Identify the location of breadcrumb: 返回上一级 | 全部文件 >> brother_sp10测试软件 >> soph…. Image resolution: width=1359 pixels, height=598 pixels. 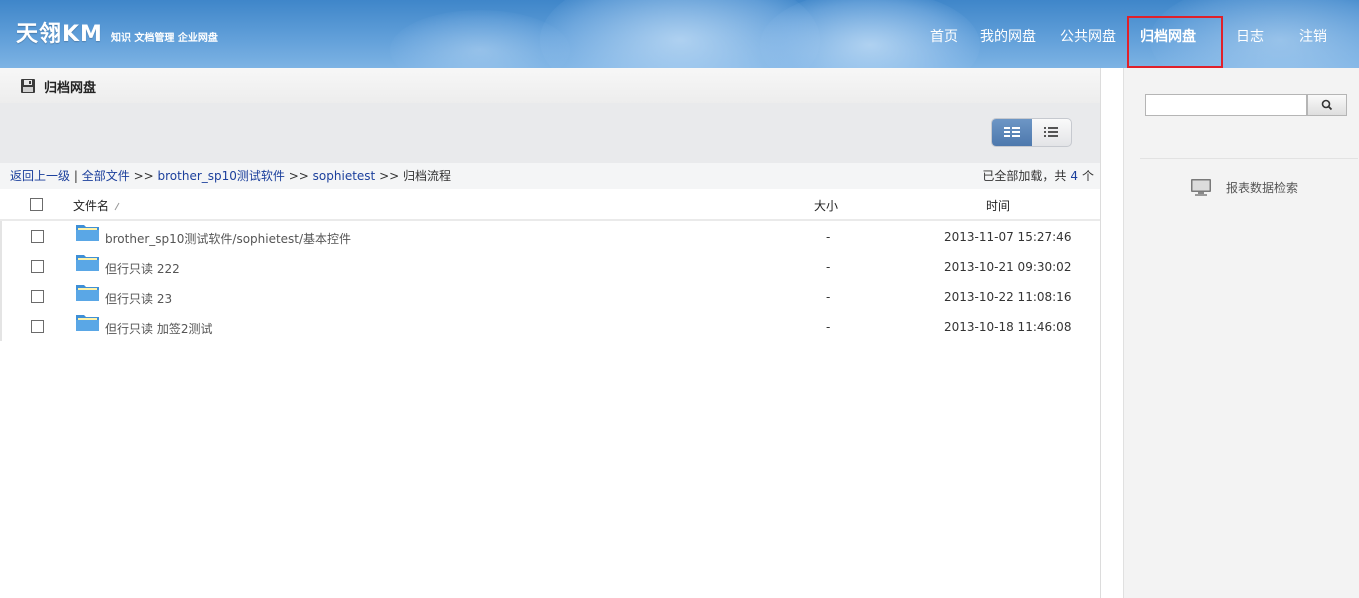
(550, 176).